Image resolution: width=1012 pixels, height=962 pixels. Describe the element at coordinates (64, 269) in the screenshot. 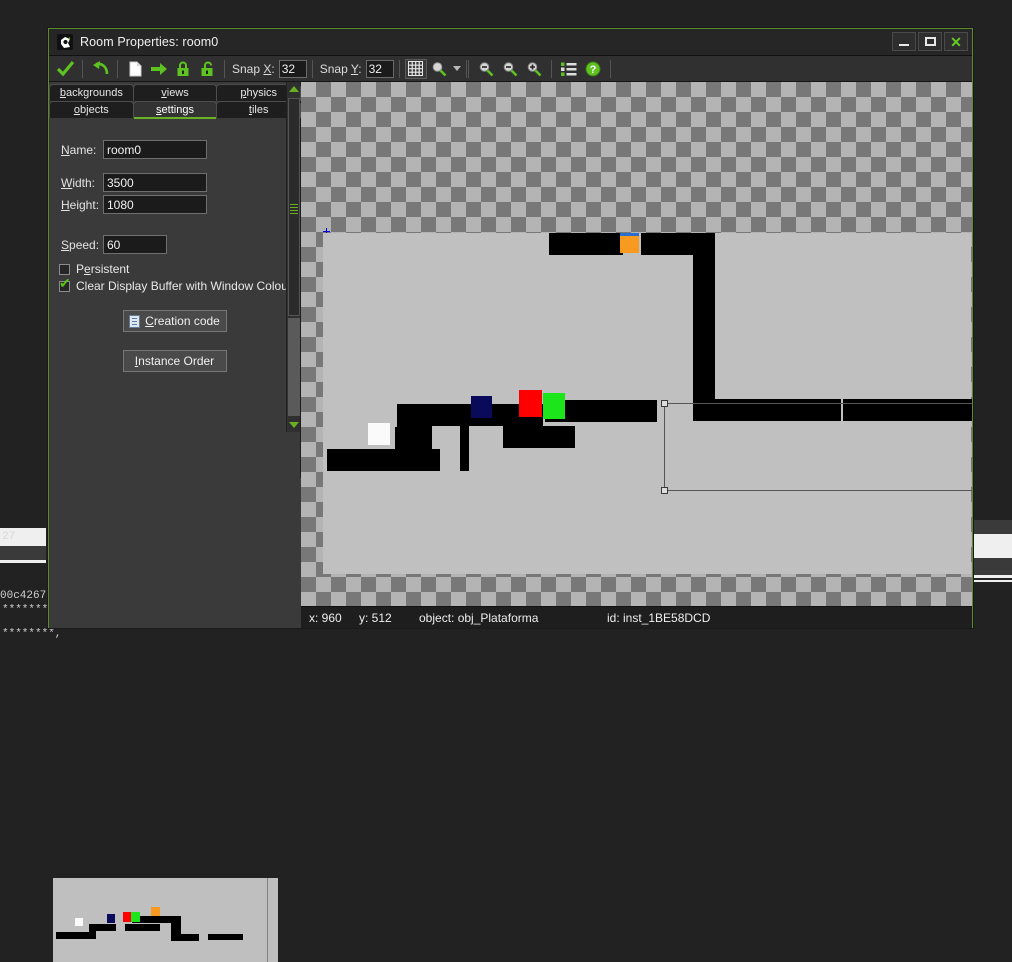

I see `persistent-checkbox` at that location.